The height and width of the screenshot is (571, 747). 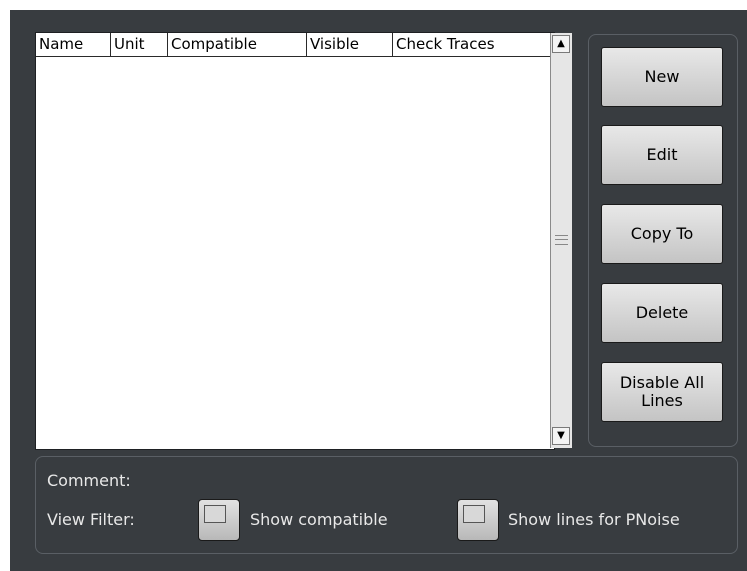 What do you see at coordinates (478, 520) in the screenshot?
I see `show-pnoise-checkbox` at bounding box center [478, 520].